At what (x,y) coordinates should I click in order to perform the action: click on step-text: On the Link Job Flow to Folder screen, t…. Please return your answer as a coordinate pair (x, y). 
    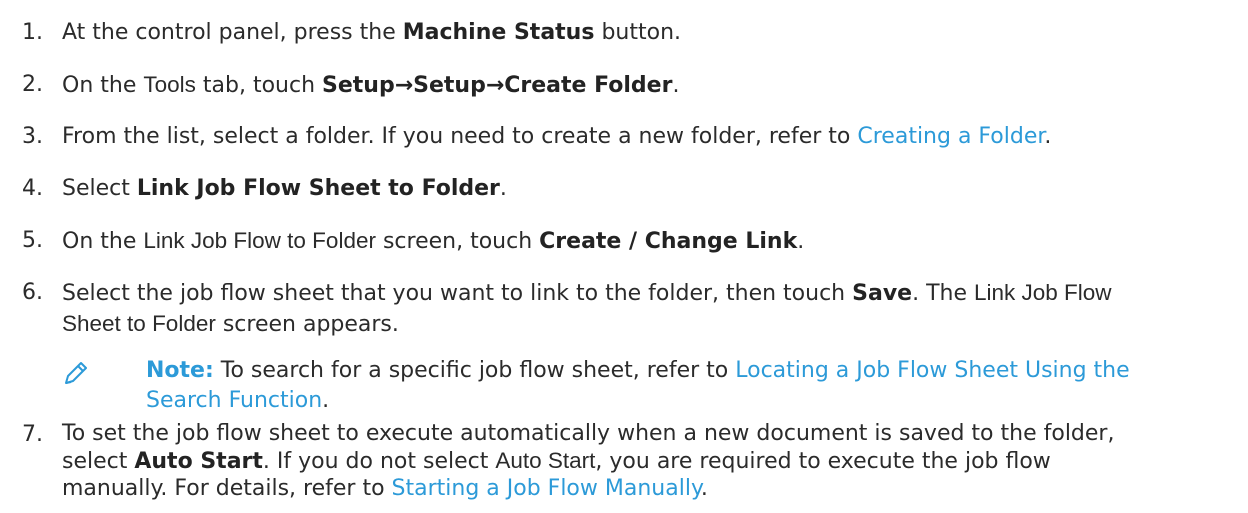
    Looking at the image, I should click on (650, 241).